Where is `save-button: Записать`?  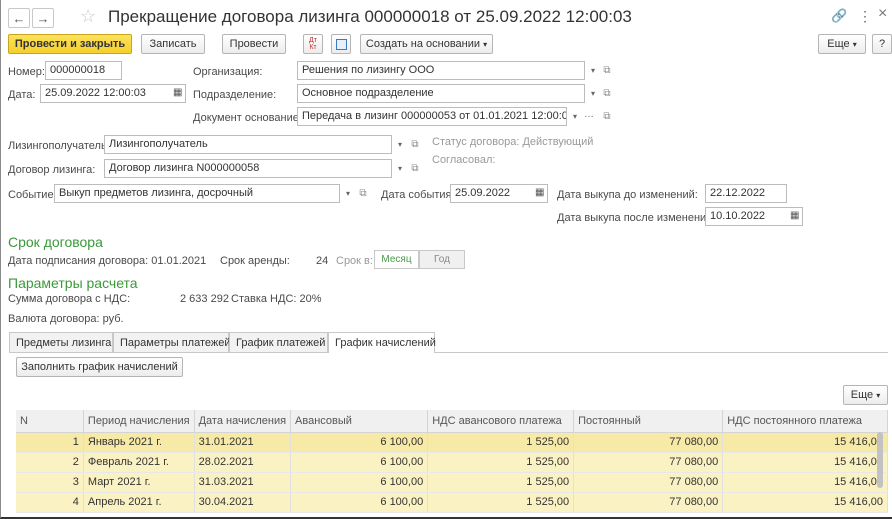
save-button: Записать is located at coordinates (173, 44).